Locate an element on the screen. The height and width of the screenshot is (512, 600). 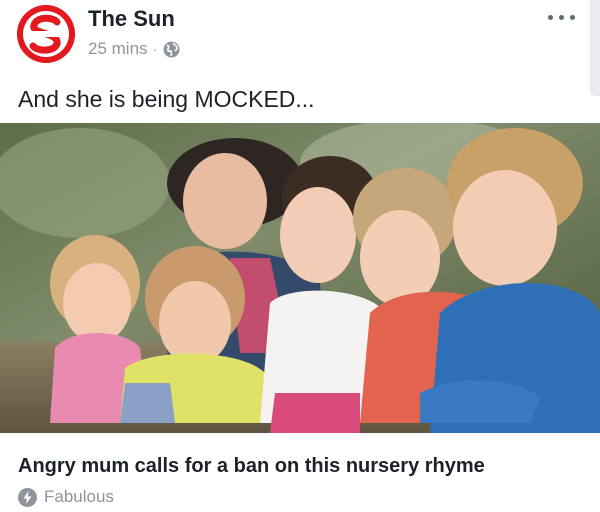
the-sun-logo-icon is located at coordinates (46, 34).